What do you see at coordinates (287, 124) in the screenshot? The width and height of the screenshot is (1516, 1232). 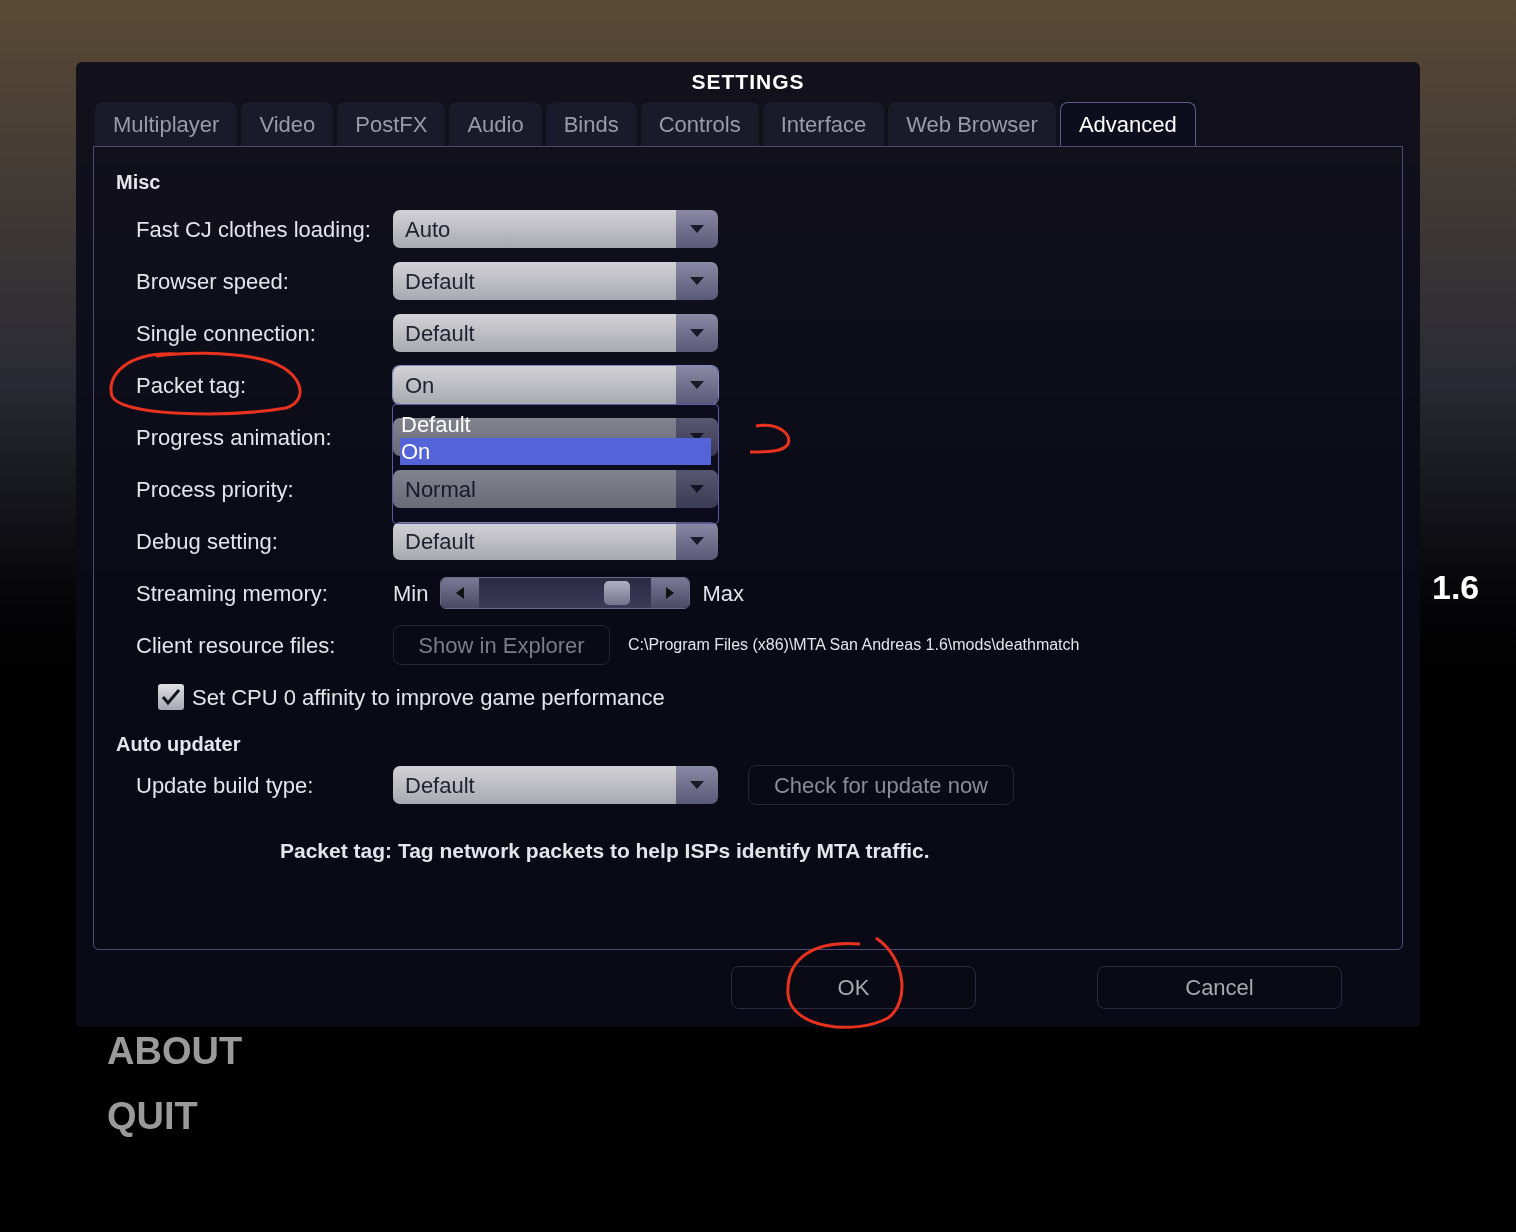 I see `tab: Video` at bounding box center [287, 124].